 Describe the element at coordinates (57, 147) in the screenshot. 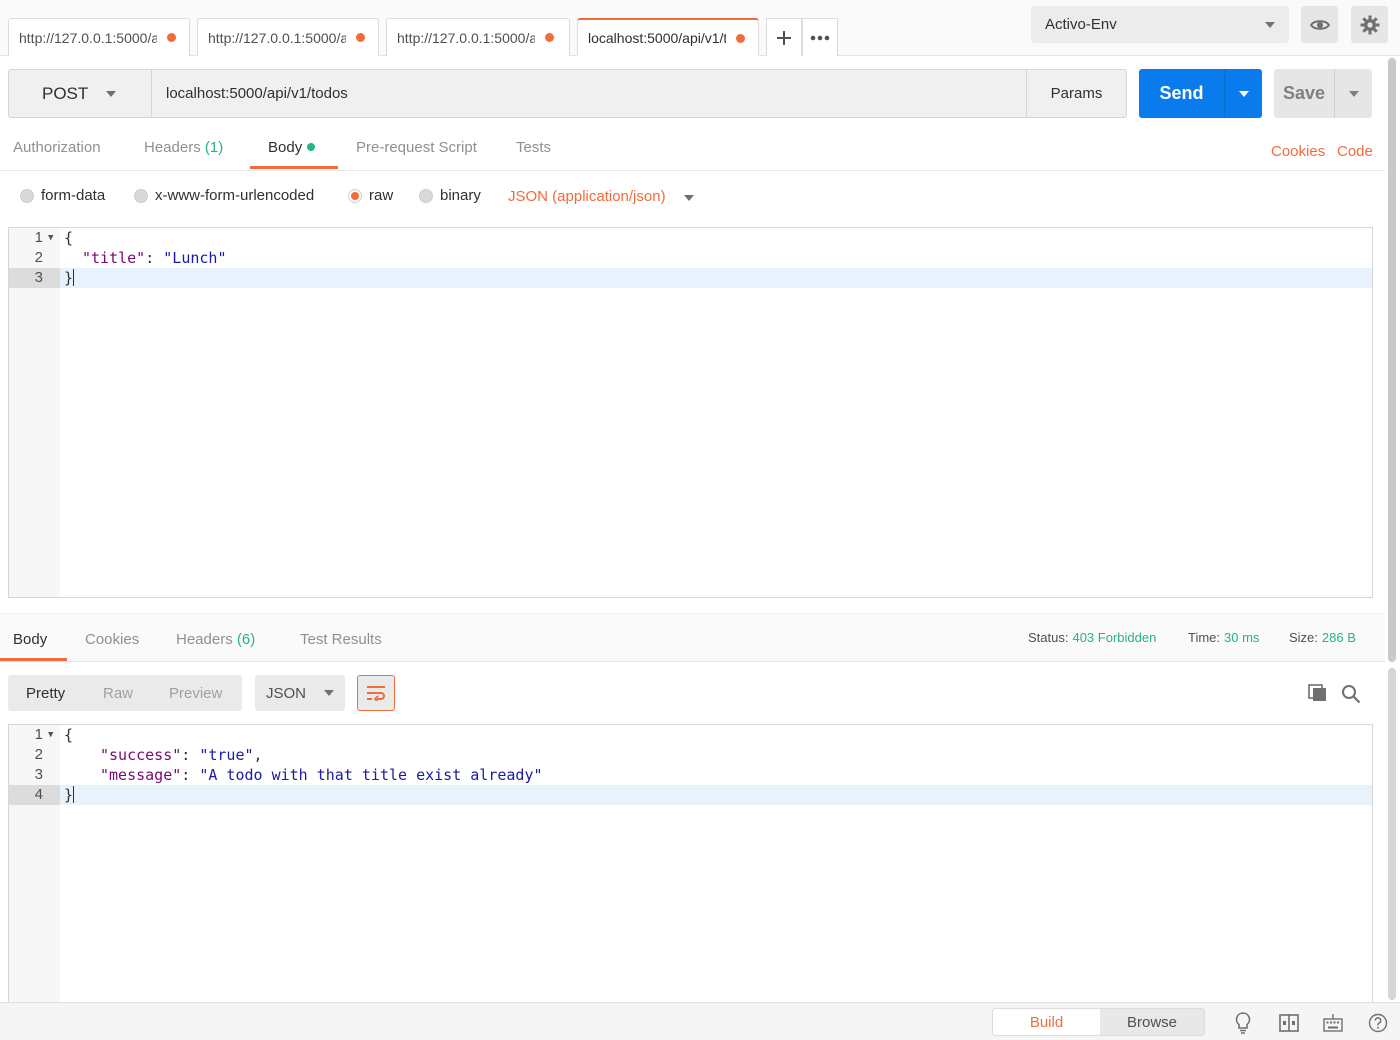

I see `tab-authorization: Authorization` at that location.